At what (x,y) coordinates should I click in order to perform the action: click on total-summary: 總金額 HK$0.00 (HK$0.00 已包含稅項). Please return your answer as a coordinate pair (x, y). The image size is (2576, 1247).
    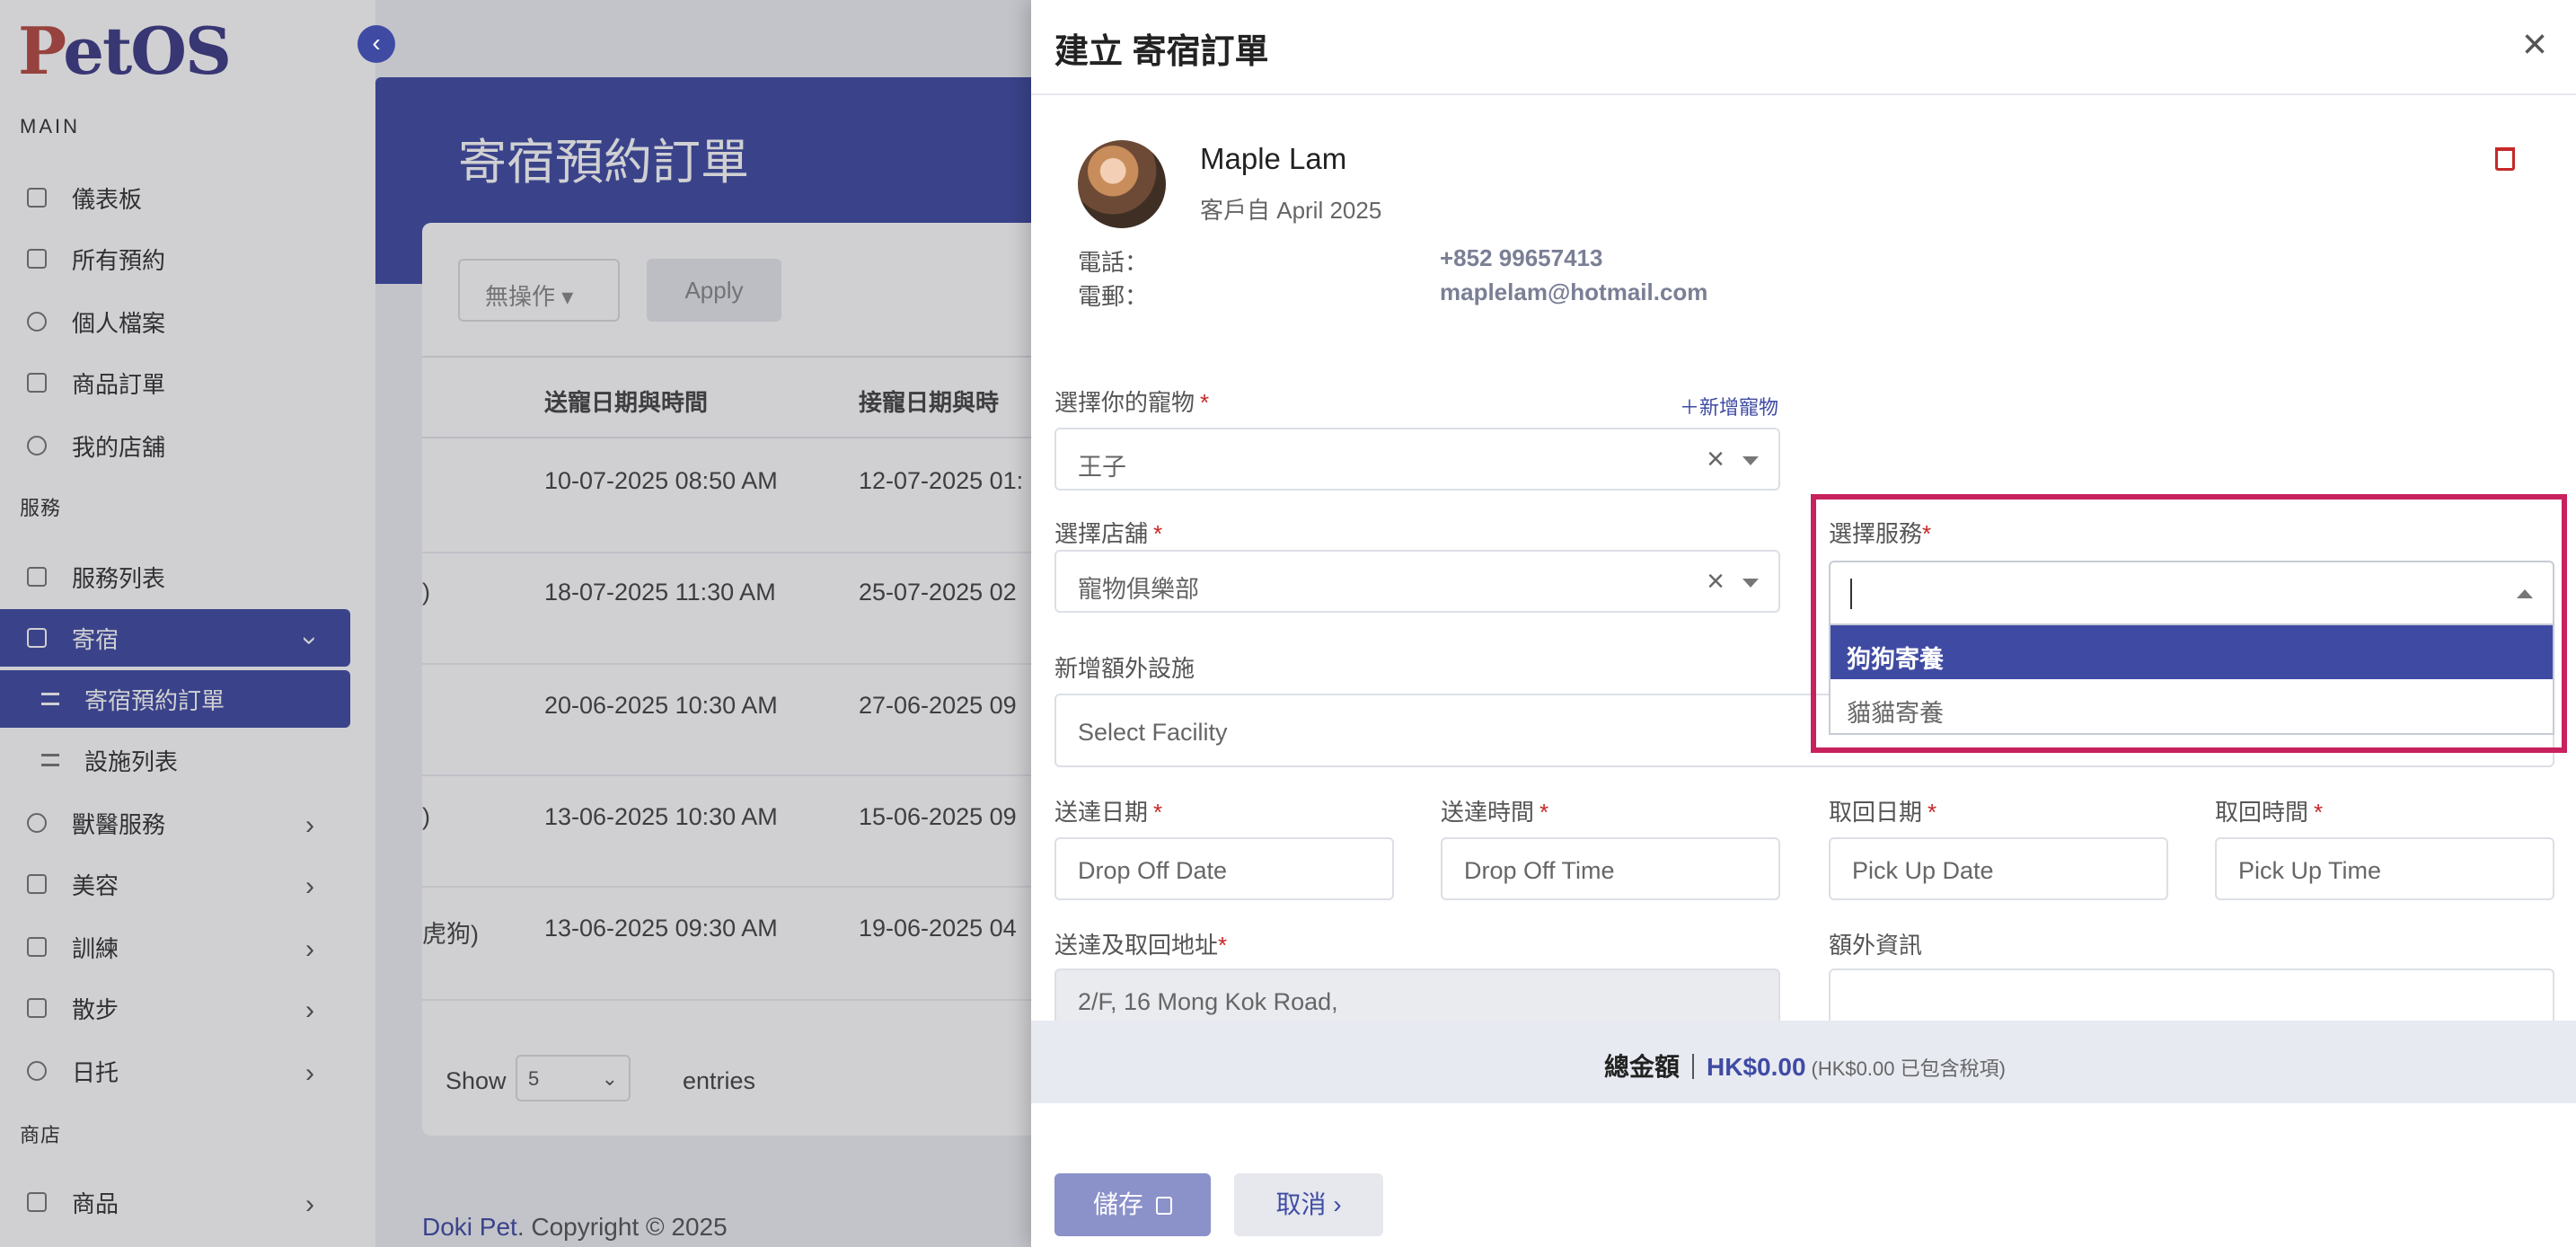
    Looking at the image, I should click on (1805, 1065).